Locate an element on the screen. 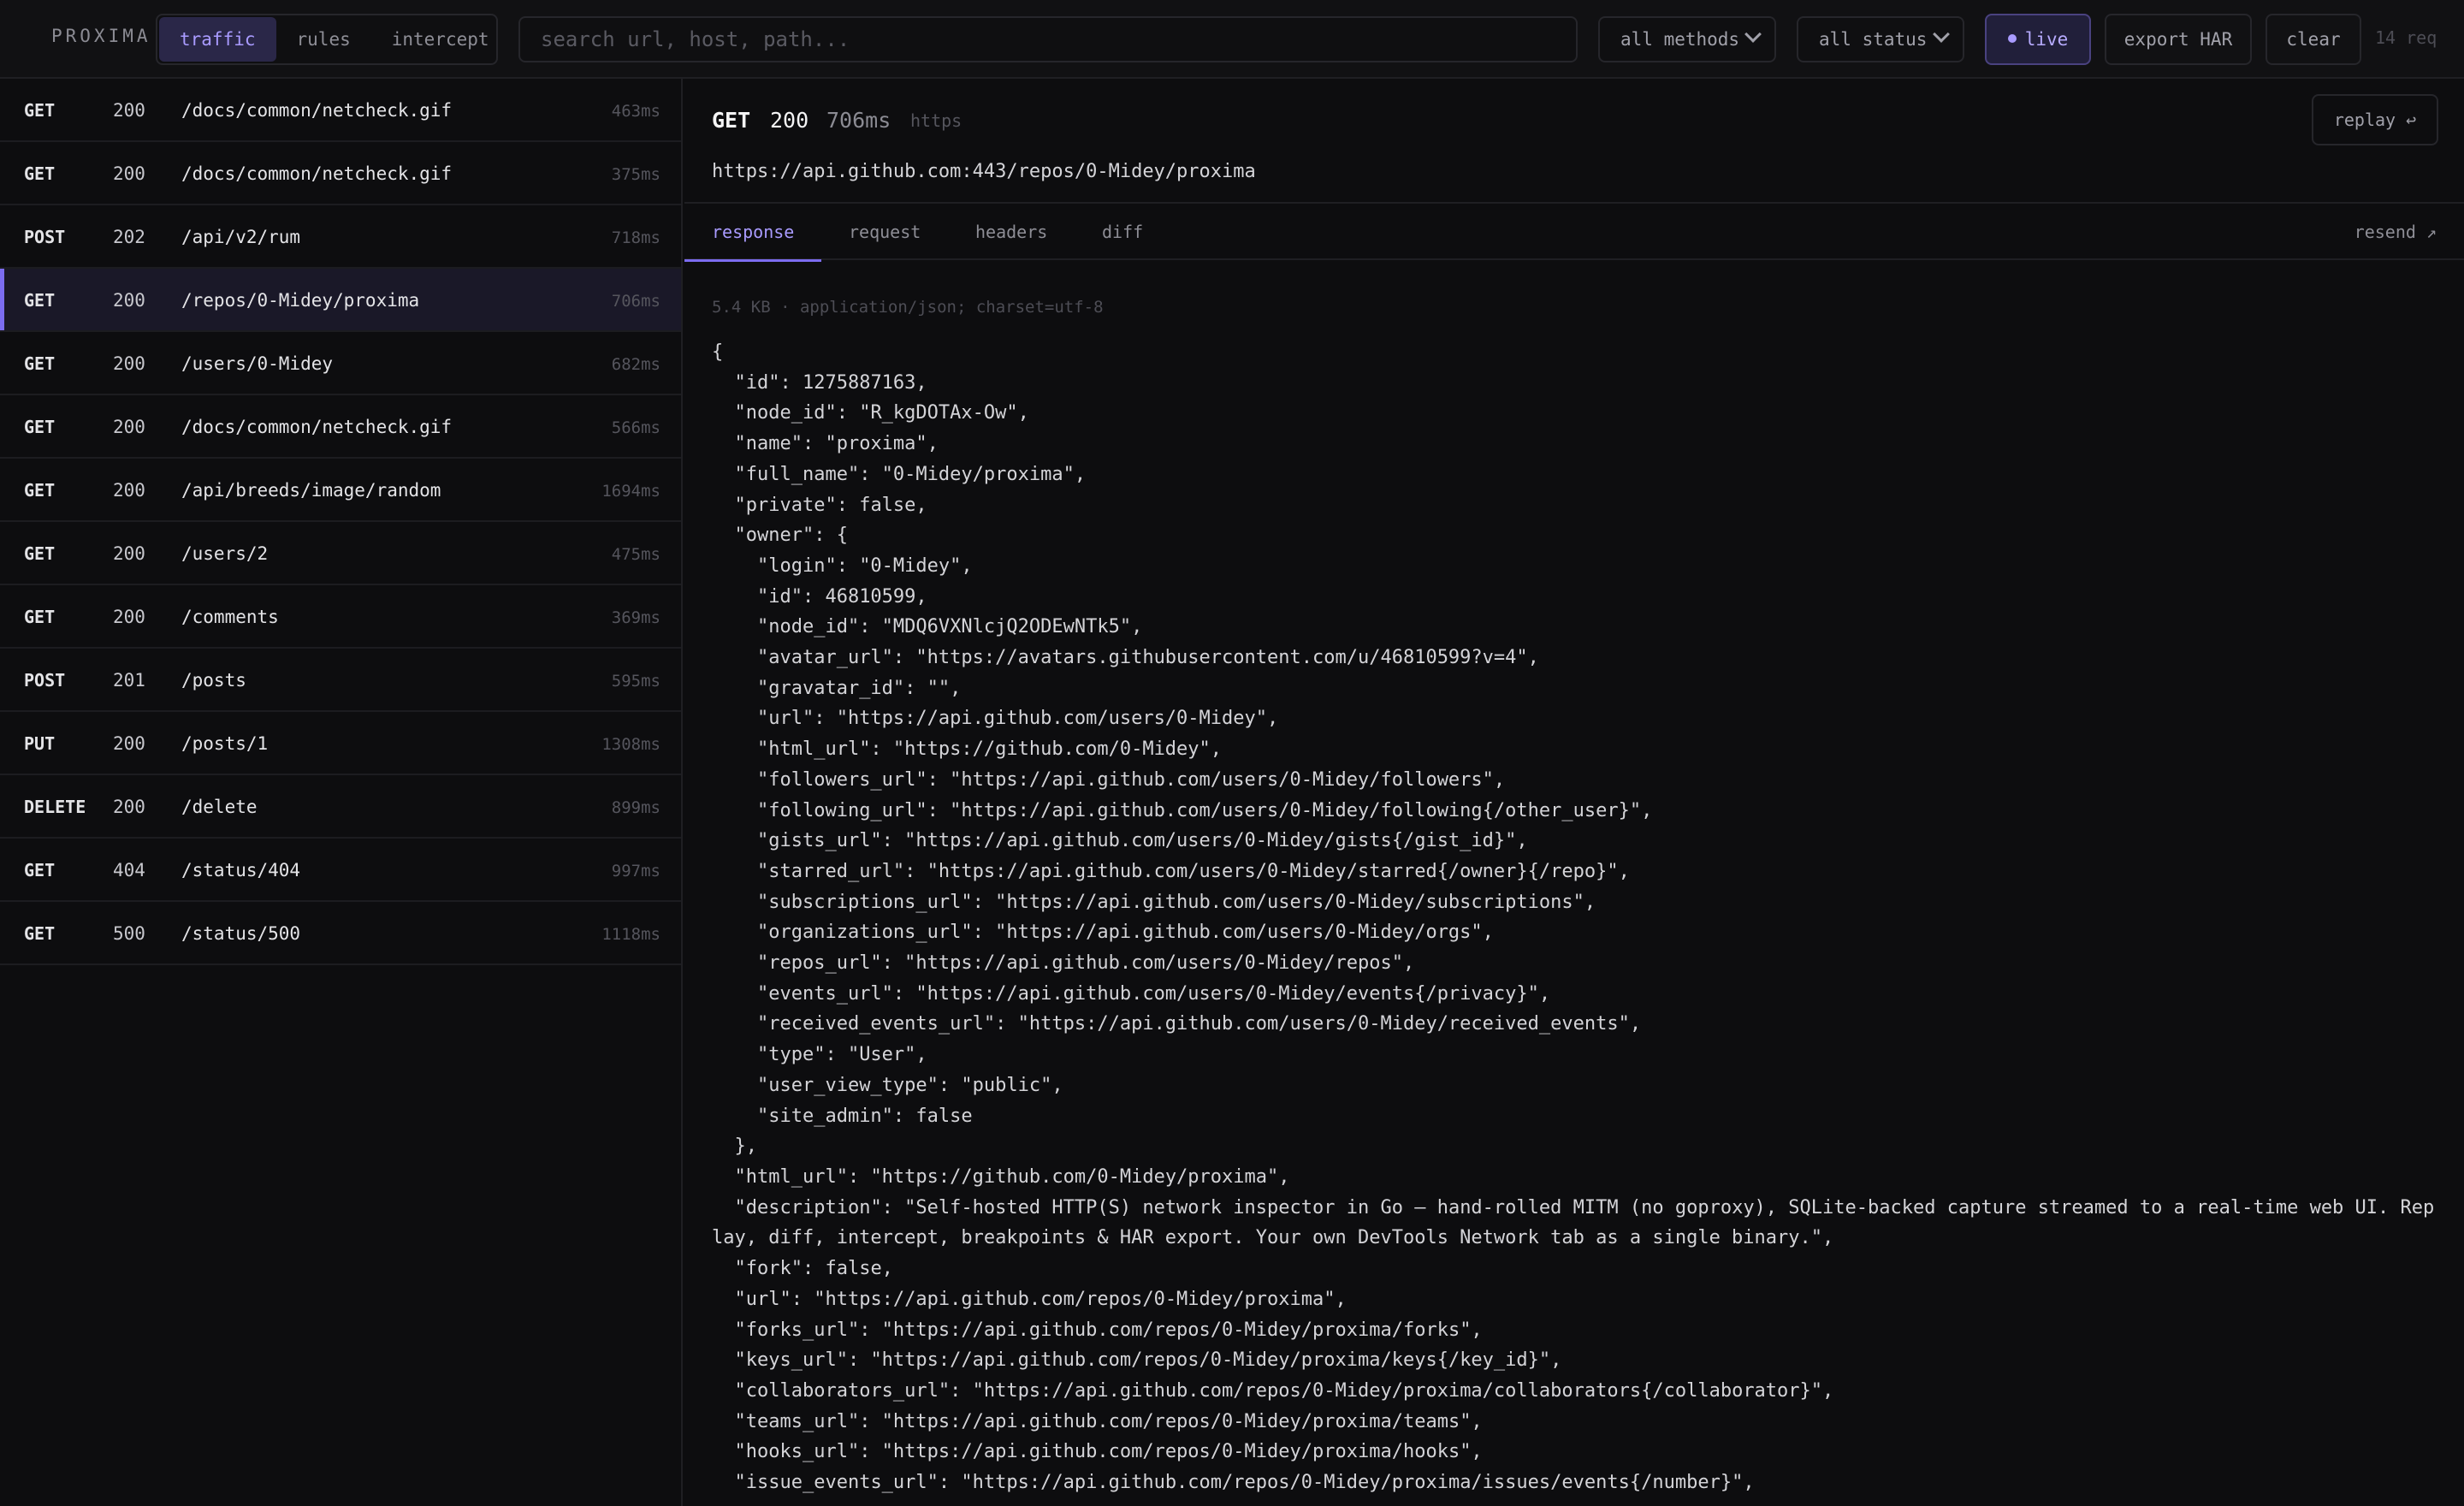 The width and height of the screenshot is (2464, 1506). request-row: GET 200/docs/common/netcheck.gif 566ms is located at coordinates (340, 427).